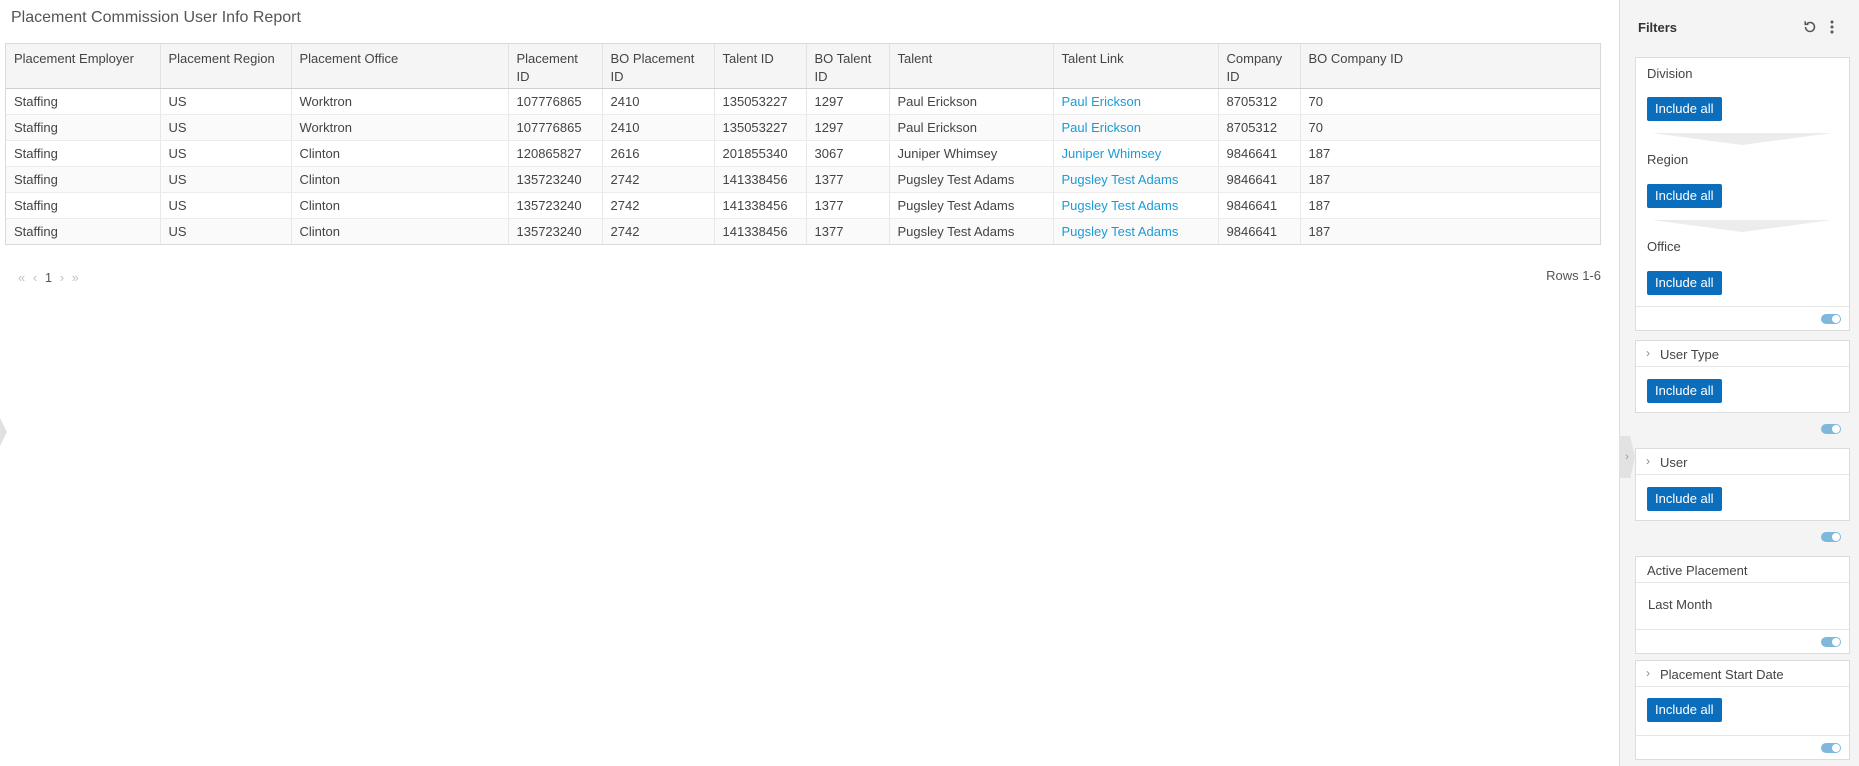 This screenshot has height=766, width=1859. I want to click on column-header: BO Company ID, so click(1450, 66).